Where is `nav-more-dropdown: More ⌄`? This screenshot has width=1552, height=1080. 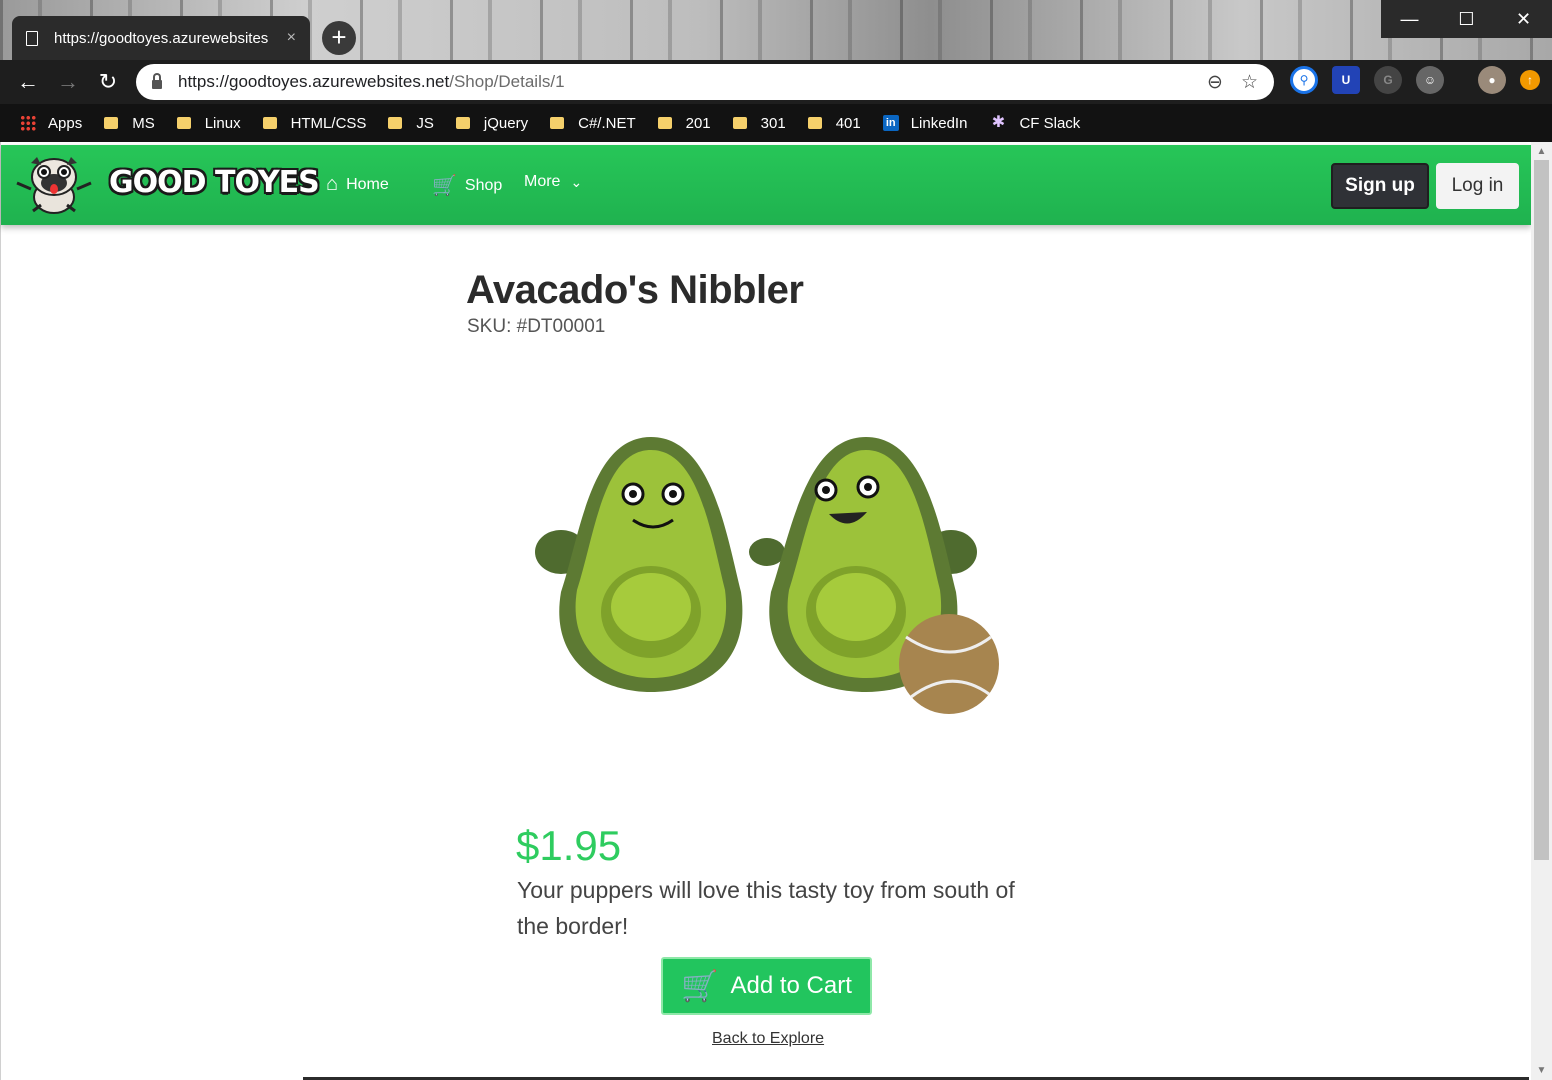 nav-more-dropdown: More ⌄ is located at coordinates (553, 182).